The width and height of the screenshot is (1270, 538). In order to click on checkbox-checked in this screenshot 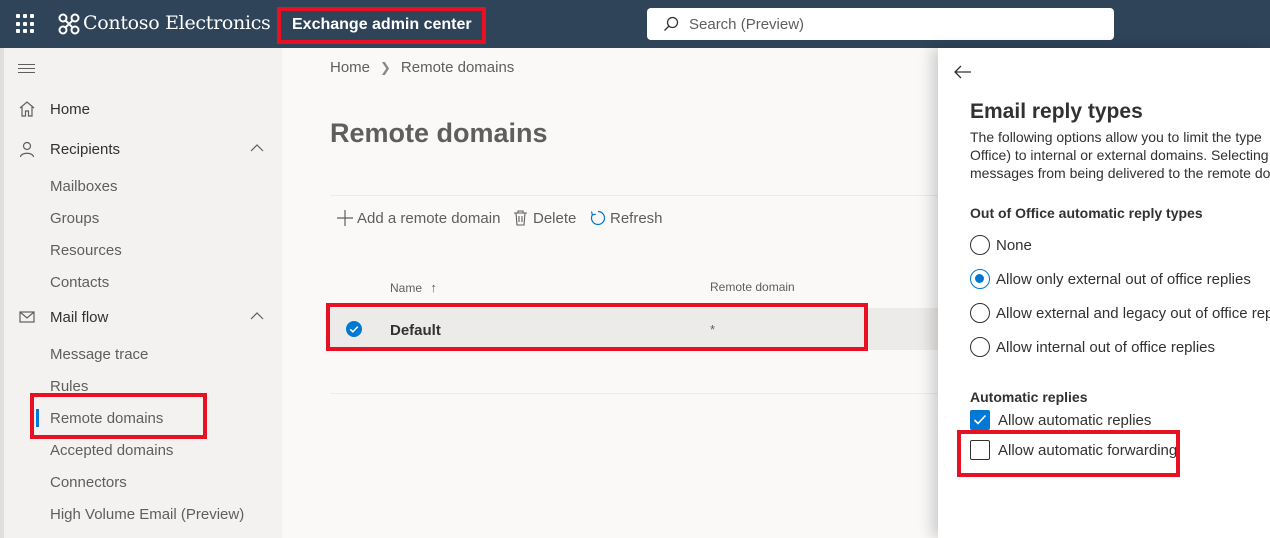, I will do `click(980, 420)`.